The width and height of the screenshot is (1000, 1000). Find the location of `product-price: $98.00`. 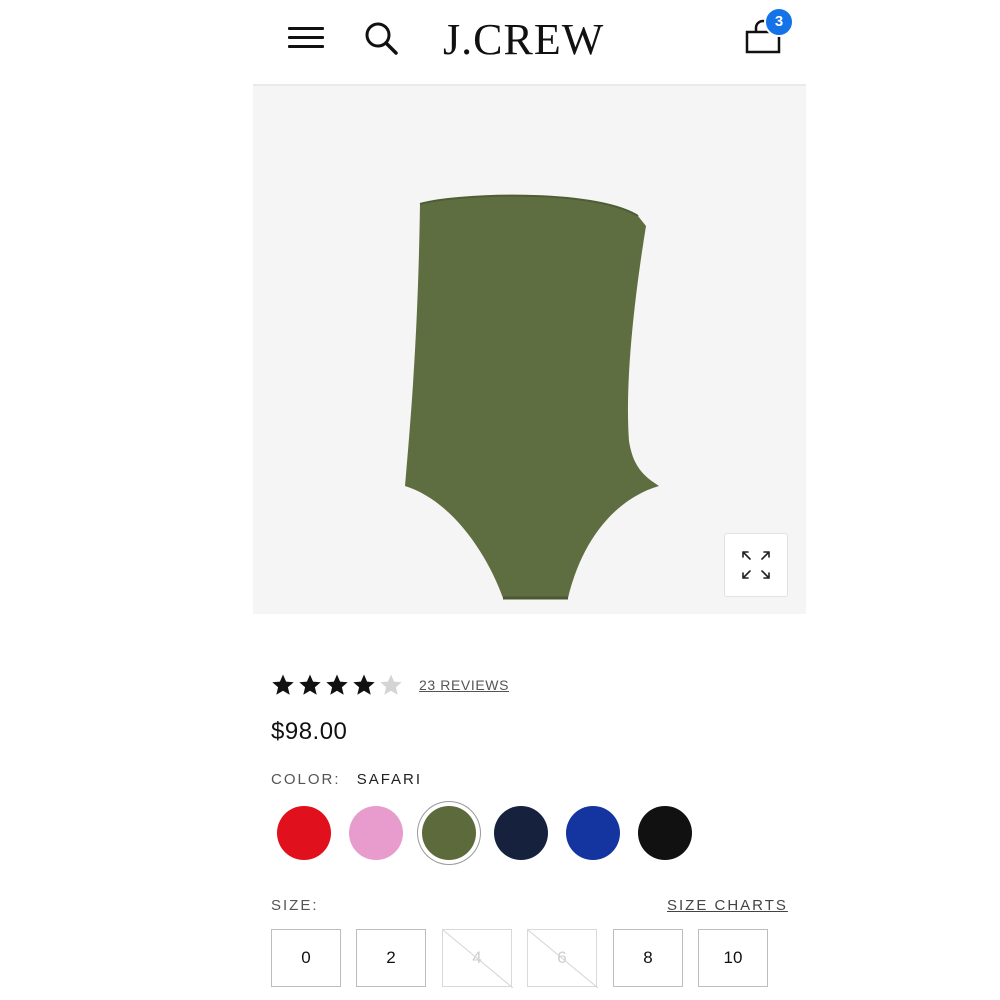

product-price: $98.00 is located at coordinates (309, 731).